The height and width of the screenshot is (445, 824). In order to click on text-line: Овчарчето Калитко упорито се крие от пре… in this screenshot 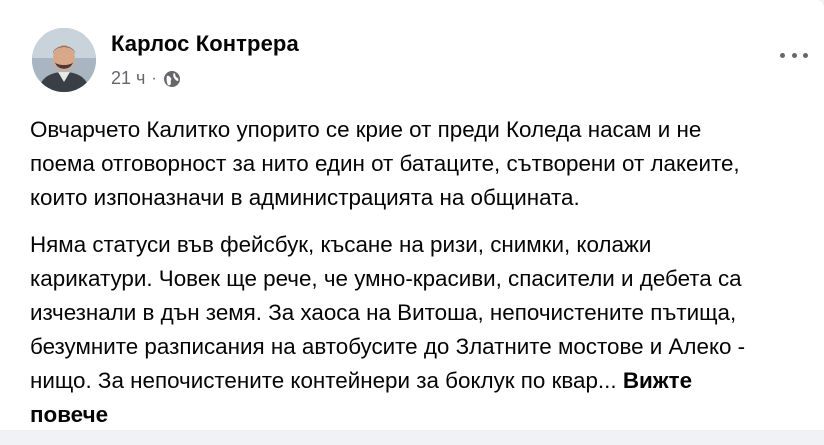, I will do `click(366, 129)`.